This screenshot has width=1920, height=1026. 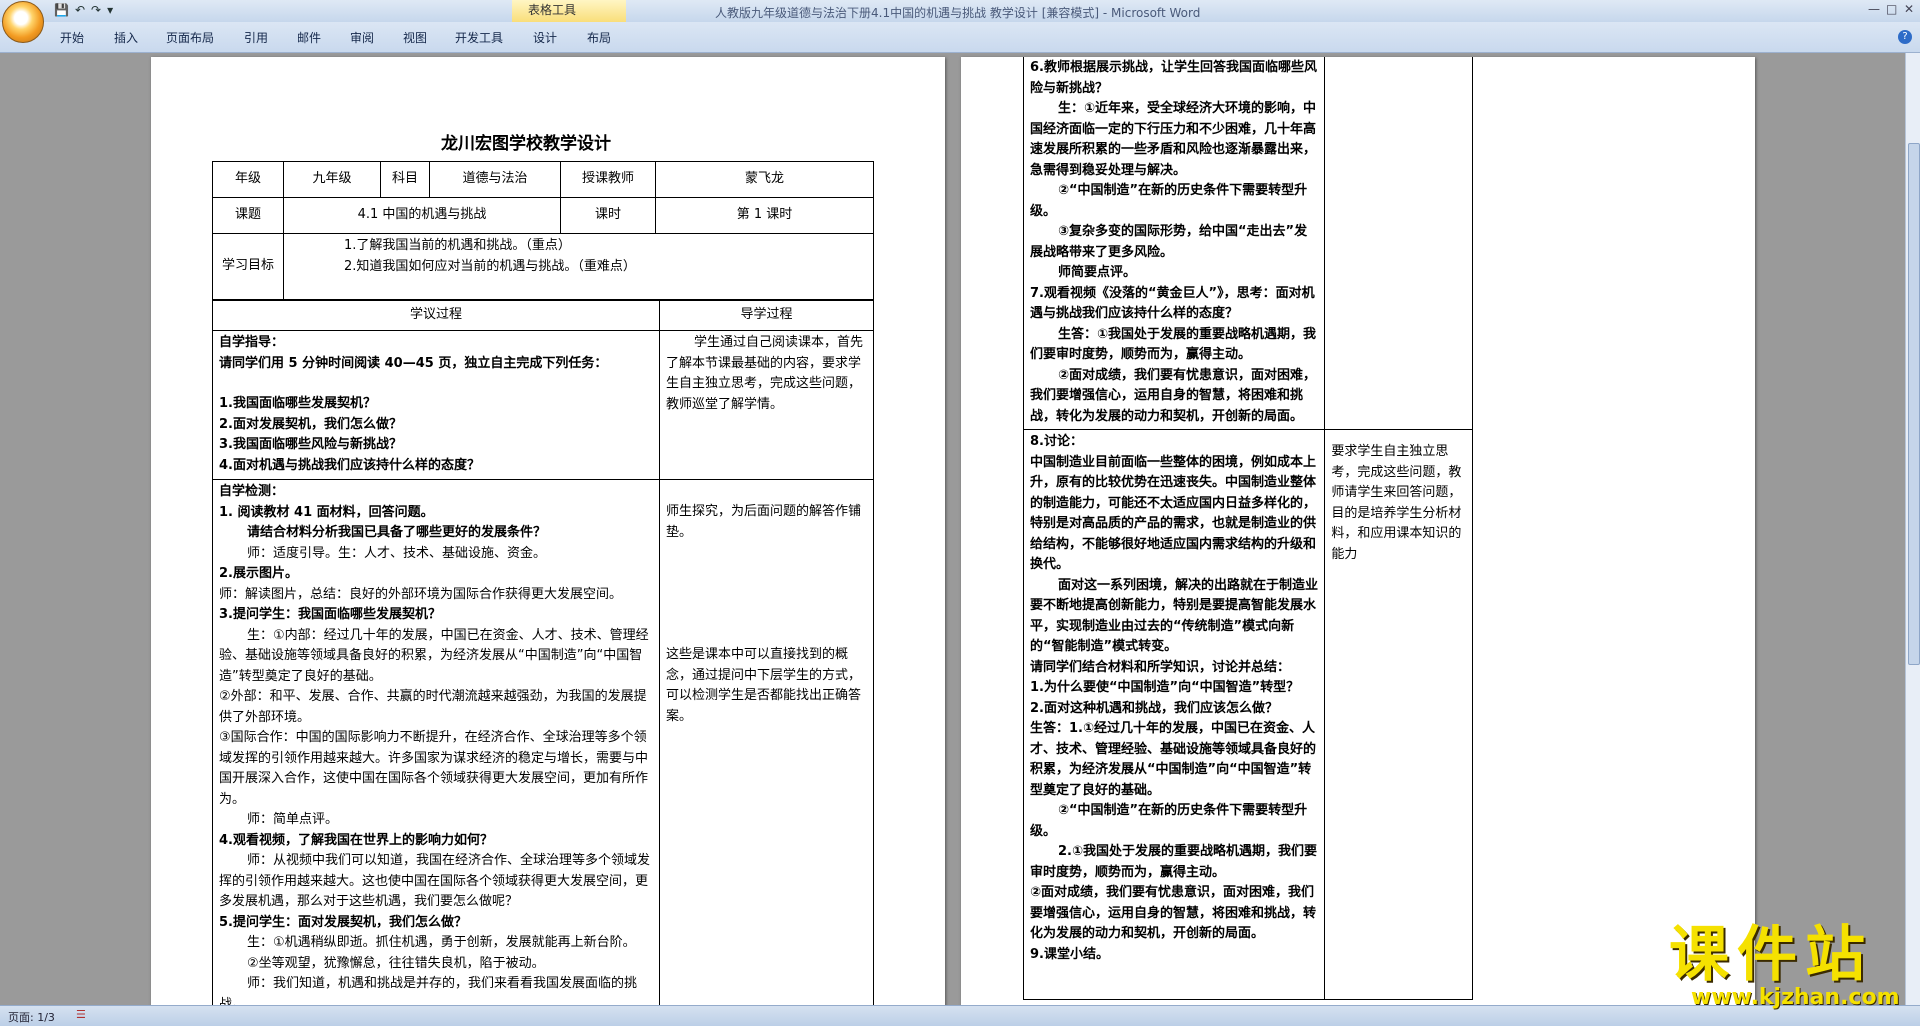 What do you see at coordinates (422, 215) in the screenshot?
I see `topic-value: 4.1 中国的机遇与挑战` at bounding box center [422, 215].